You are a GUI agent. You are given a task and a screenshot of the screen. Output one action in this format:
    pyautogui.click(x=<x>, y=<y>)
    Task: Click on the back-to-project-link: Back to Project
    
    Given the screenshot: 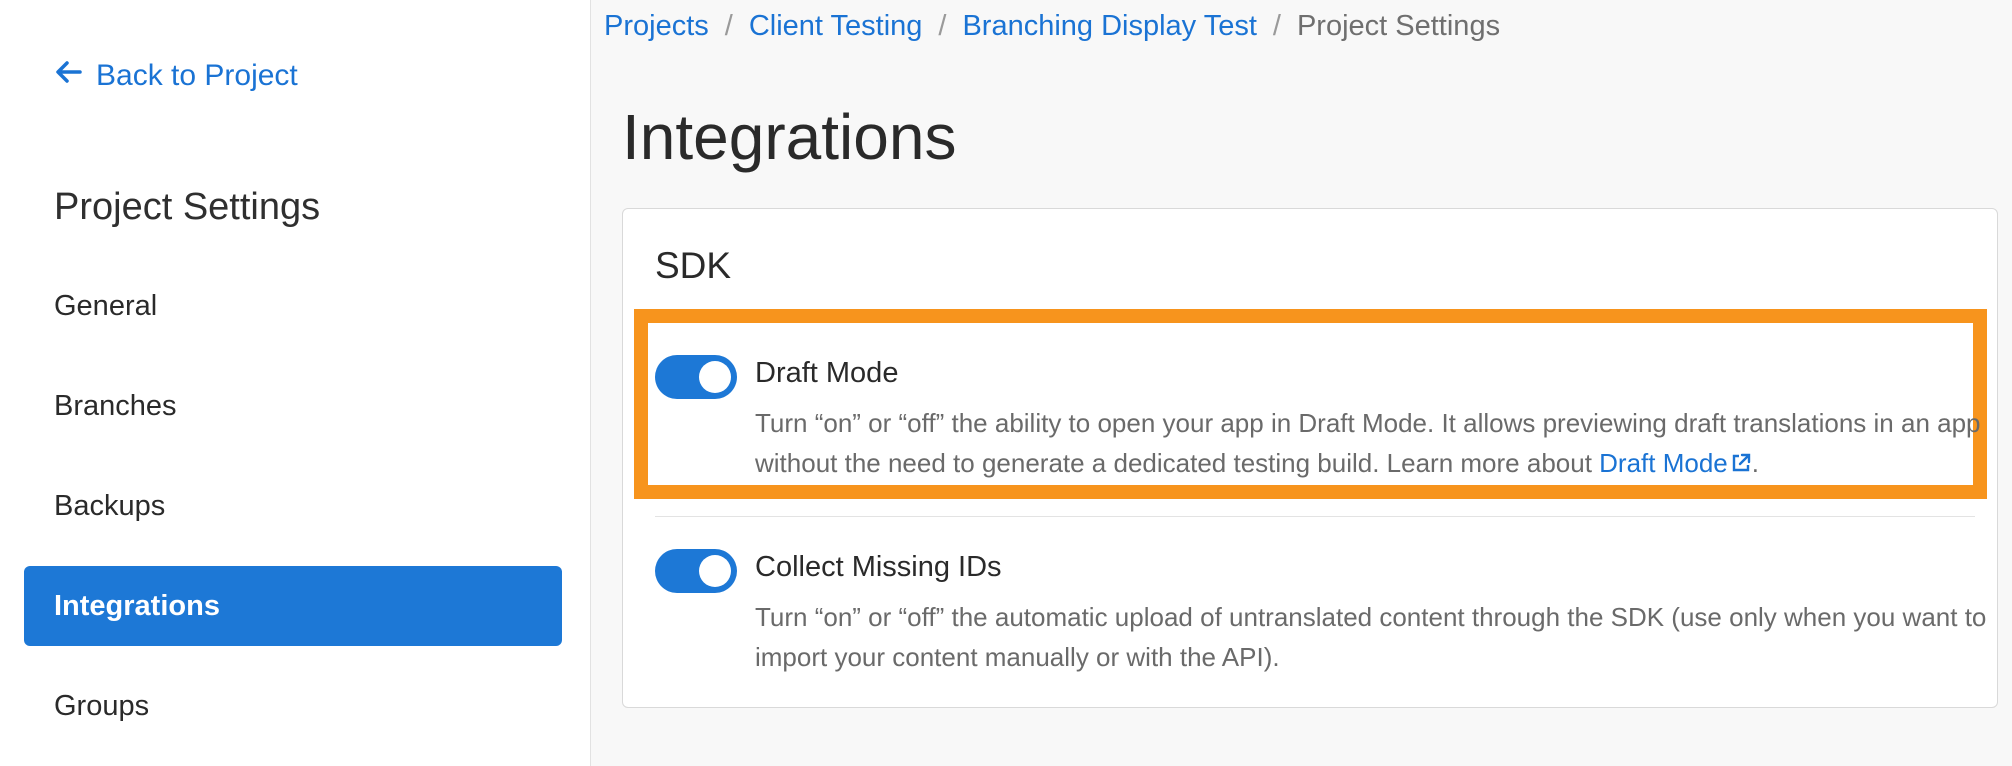 What is the action you would take?
    pyautogui.click(x=176, y=76)
    